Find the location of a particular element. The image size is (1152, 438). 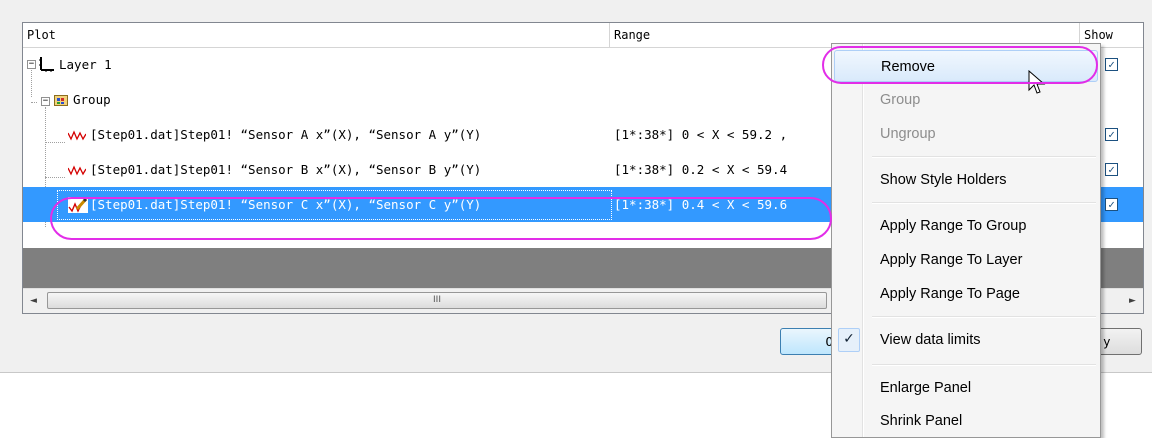

plot-range: [1*:38*] 0.2 < X < 59.4 is located at coordinates (701, 169).